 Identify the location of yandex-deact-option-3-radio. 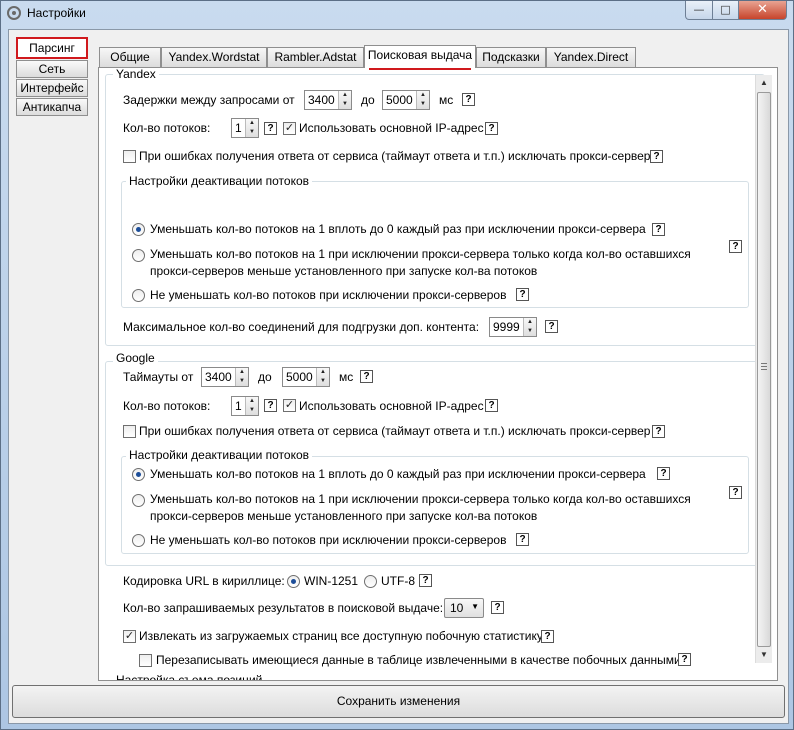
(138, 295).